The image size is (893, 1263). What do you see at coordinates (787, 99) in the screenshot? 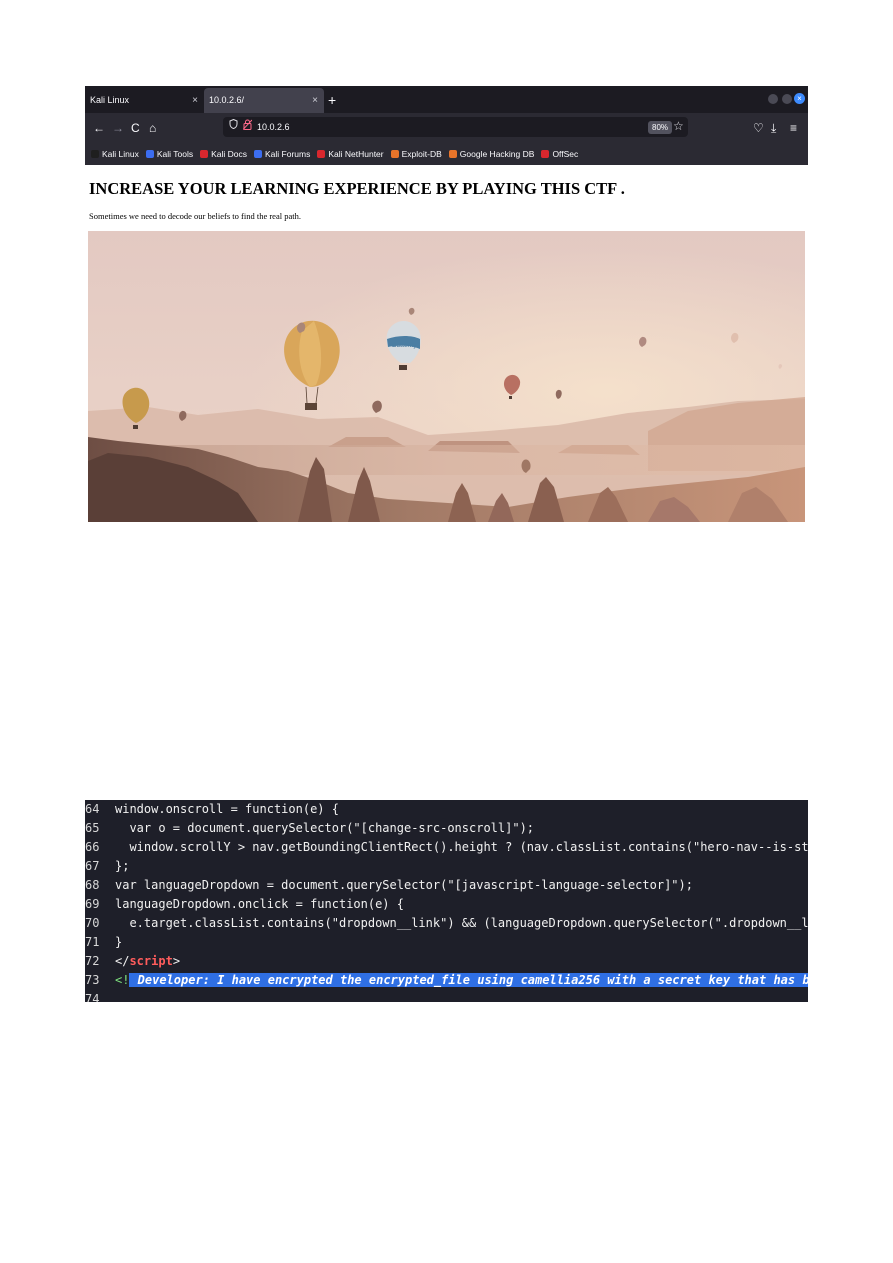
I see `window-maximize-button` at bounding box center [787, 99].